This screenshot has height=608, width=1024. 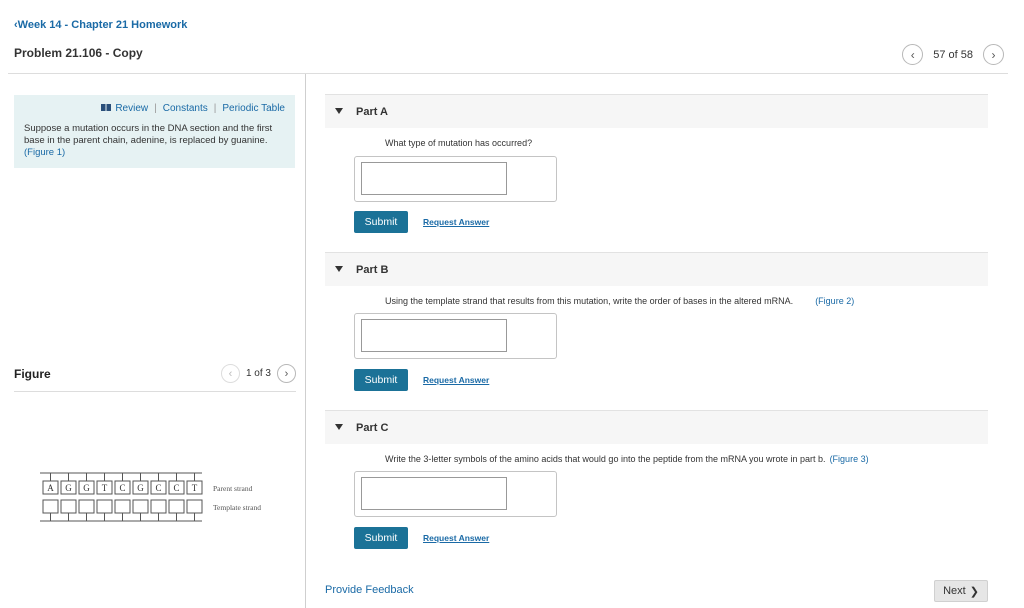 I want to click on part-a-answer-field, so click(x=434, y=178).